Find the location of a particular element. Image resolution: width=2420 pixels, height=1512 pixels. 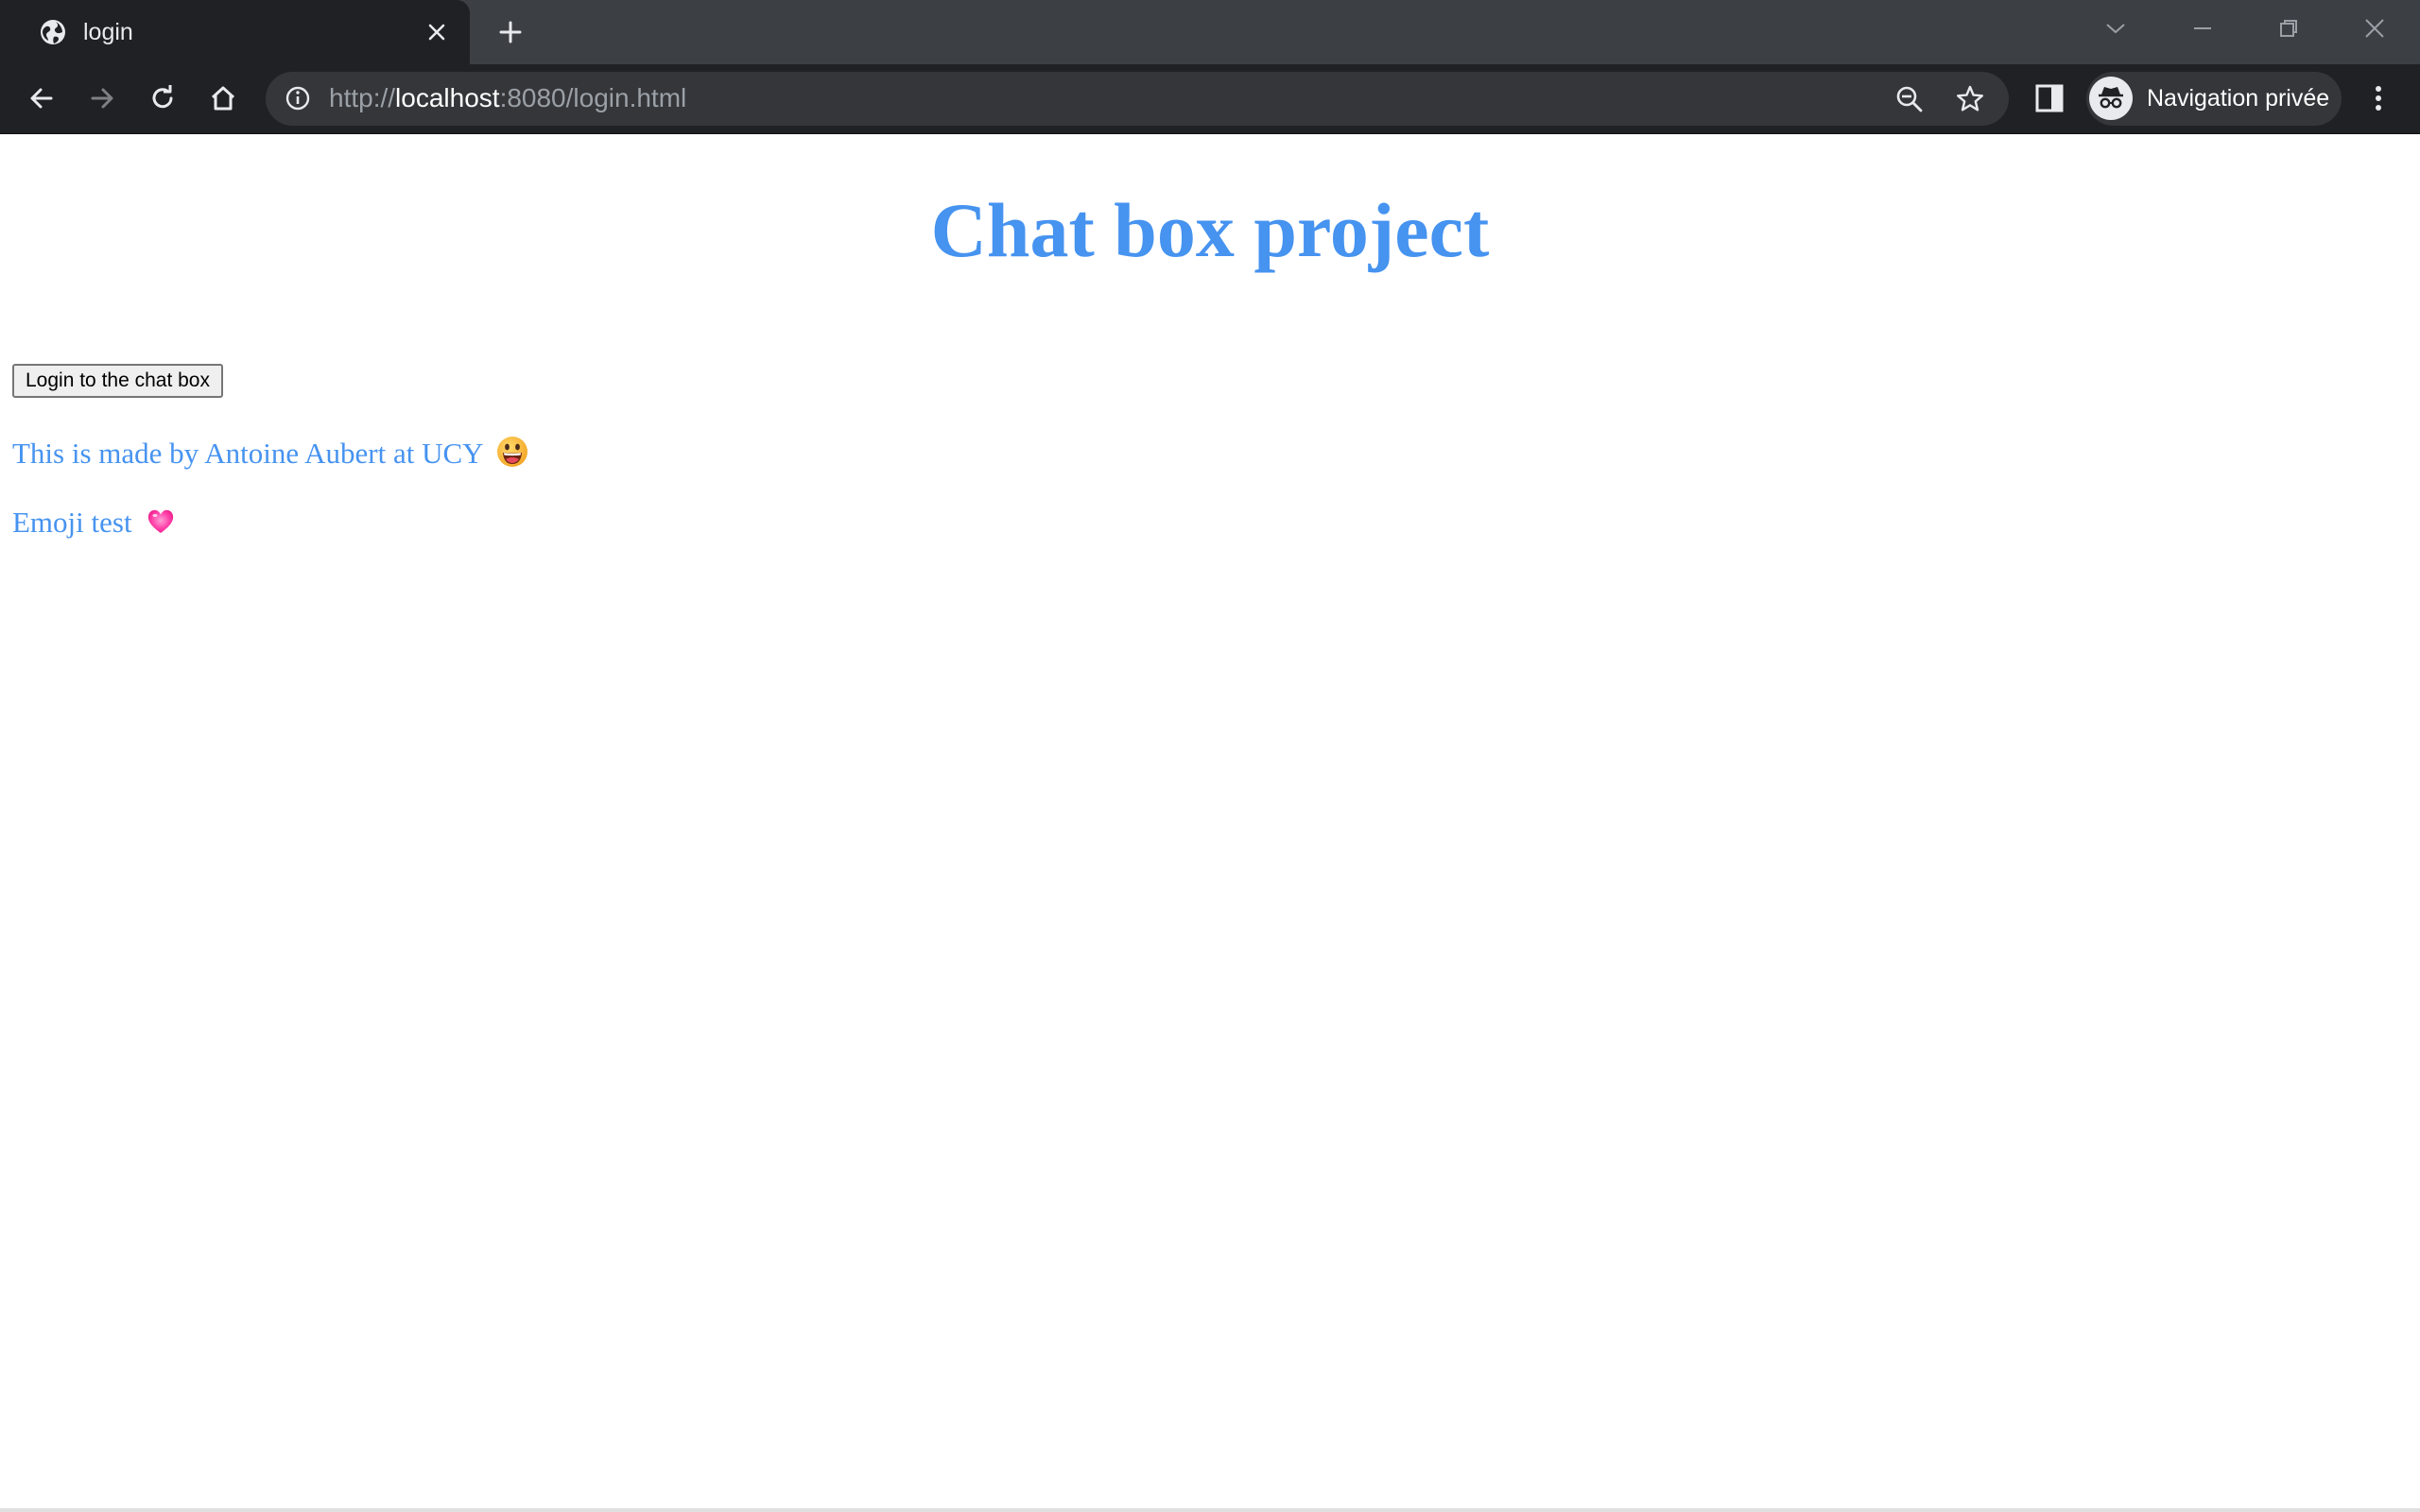

credit-text: This is made by Antoine Aubert at UCY is located at coordinates (248, 454).